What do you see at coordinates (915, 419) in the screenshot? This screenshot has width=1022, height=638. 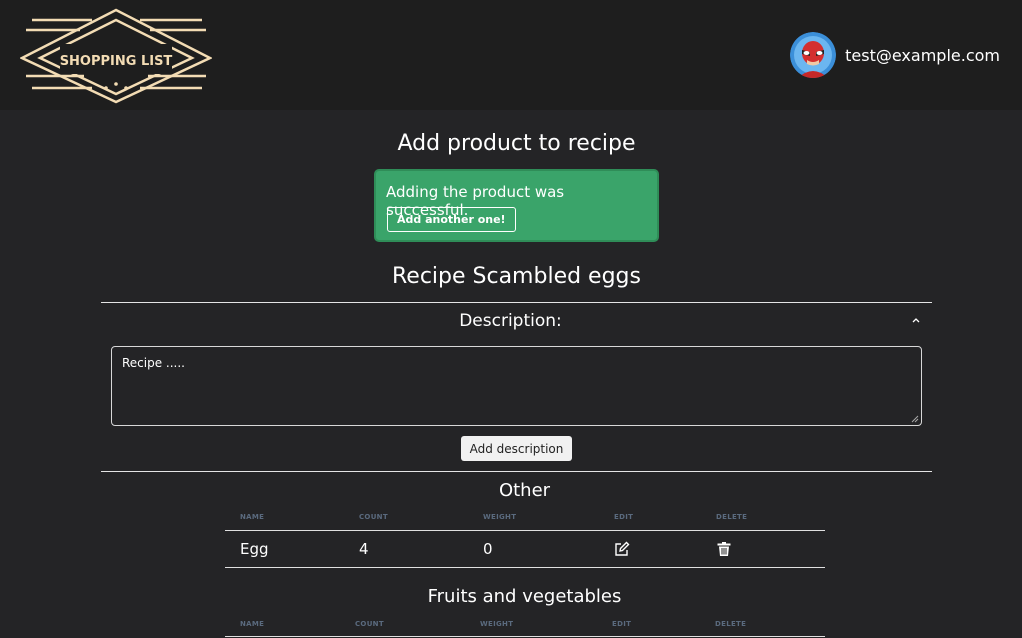 I see `resize-handle-icon` at bounding box center [915, 419].